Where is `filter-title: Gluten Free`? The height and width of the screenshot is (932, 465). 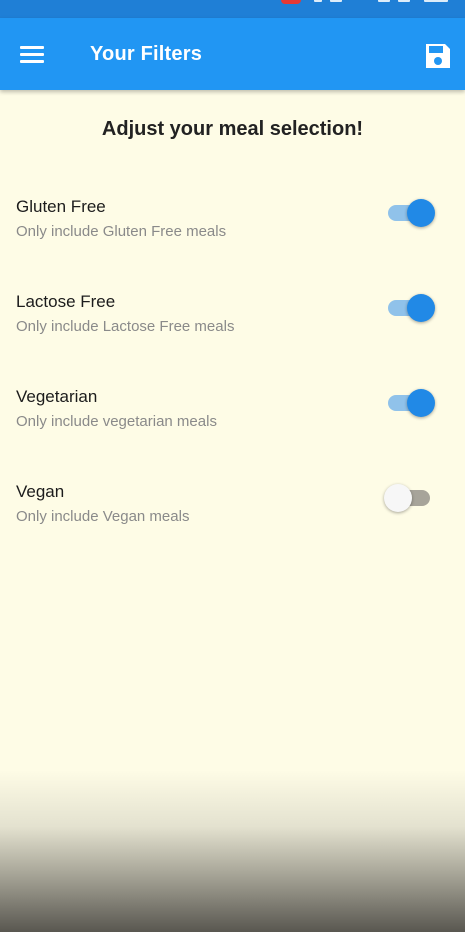 filter-title: Gluten Free is located at coordinates (61, 206).